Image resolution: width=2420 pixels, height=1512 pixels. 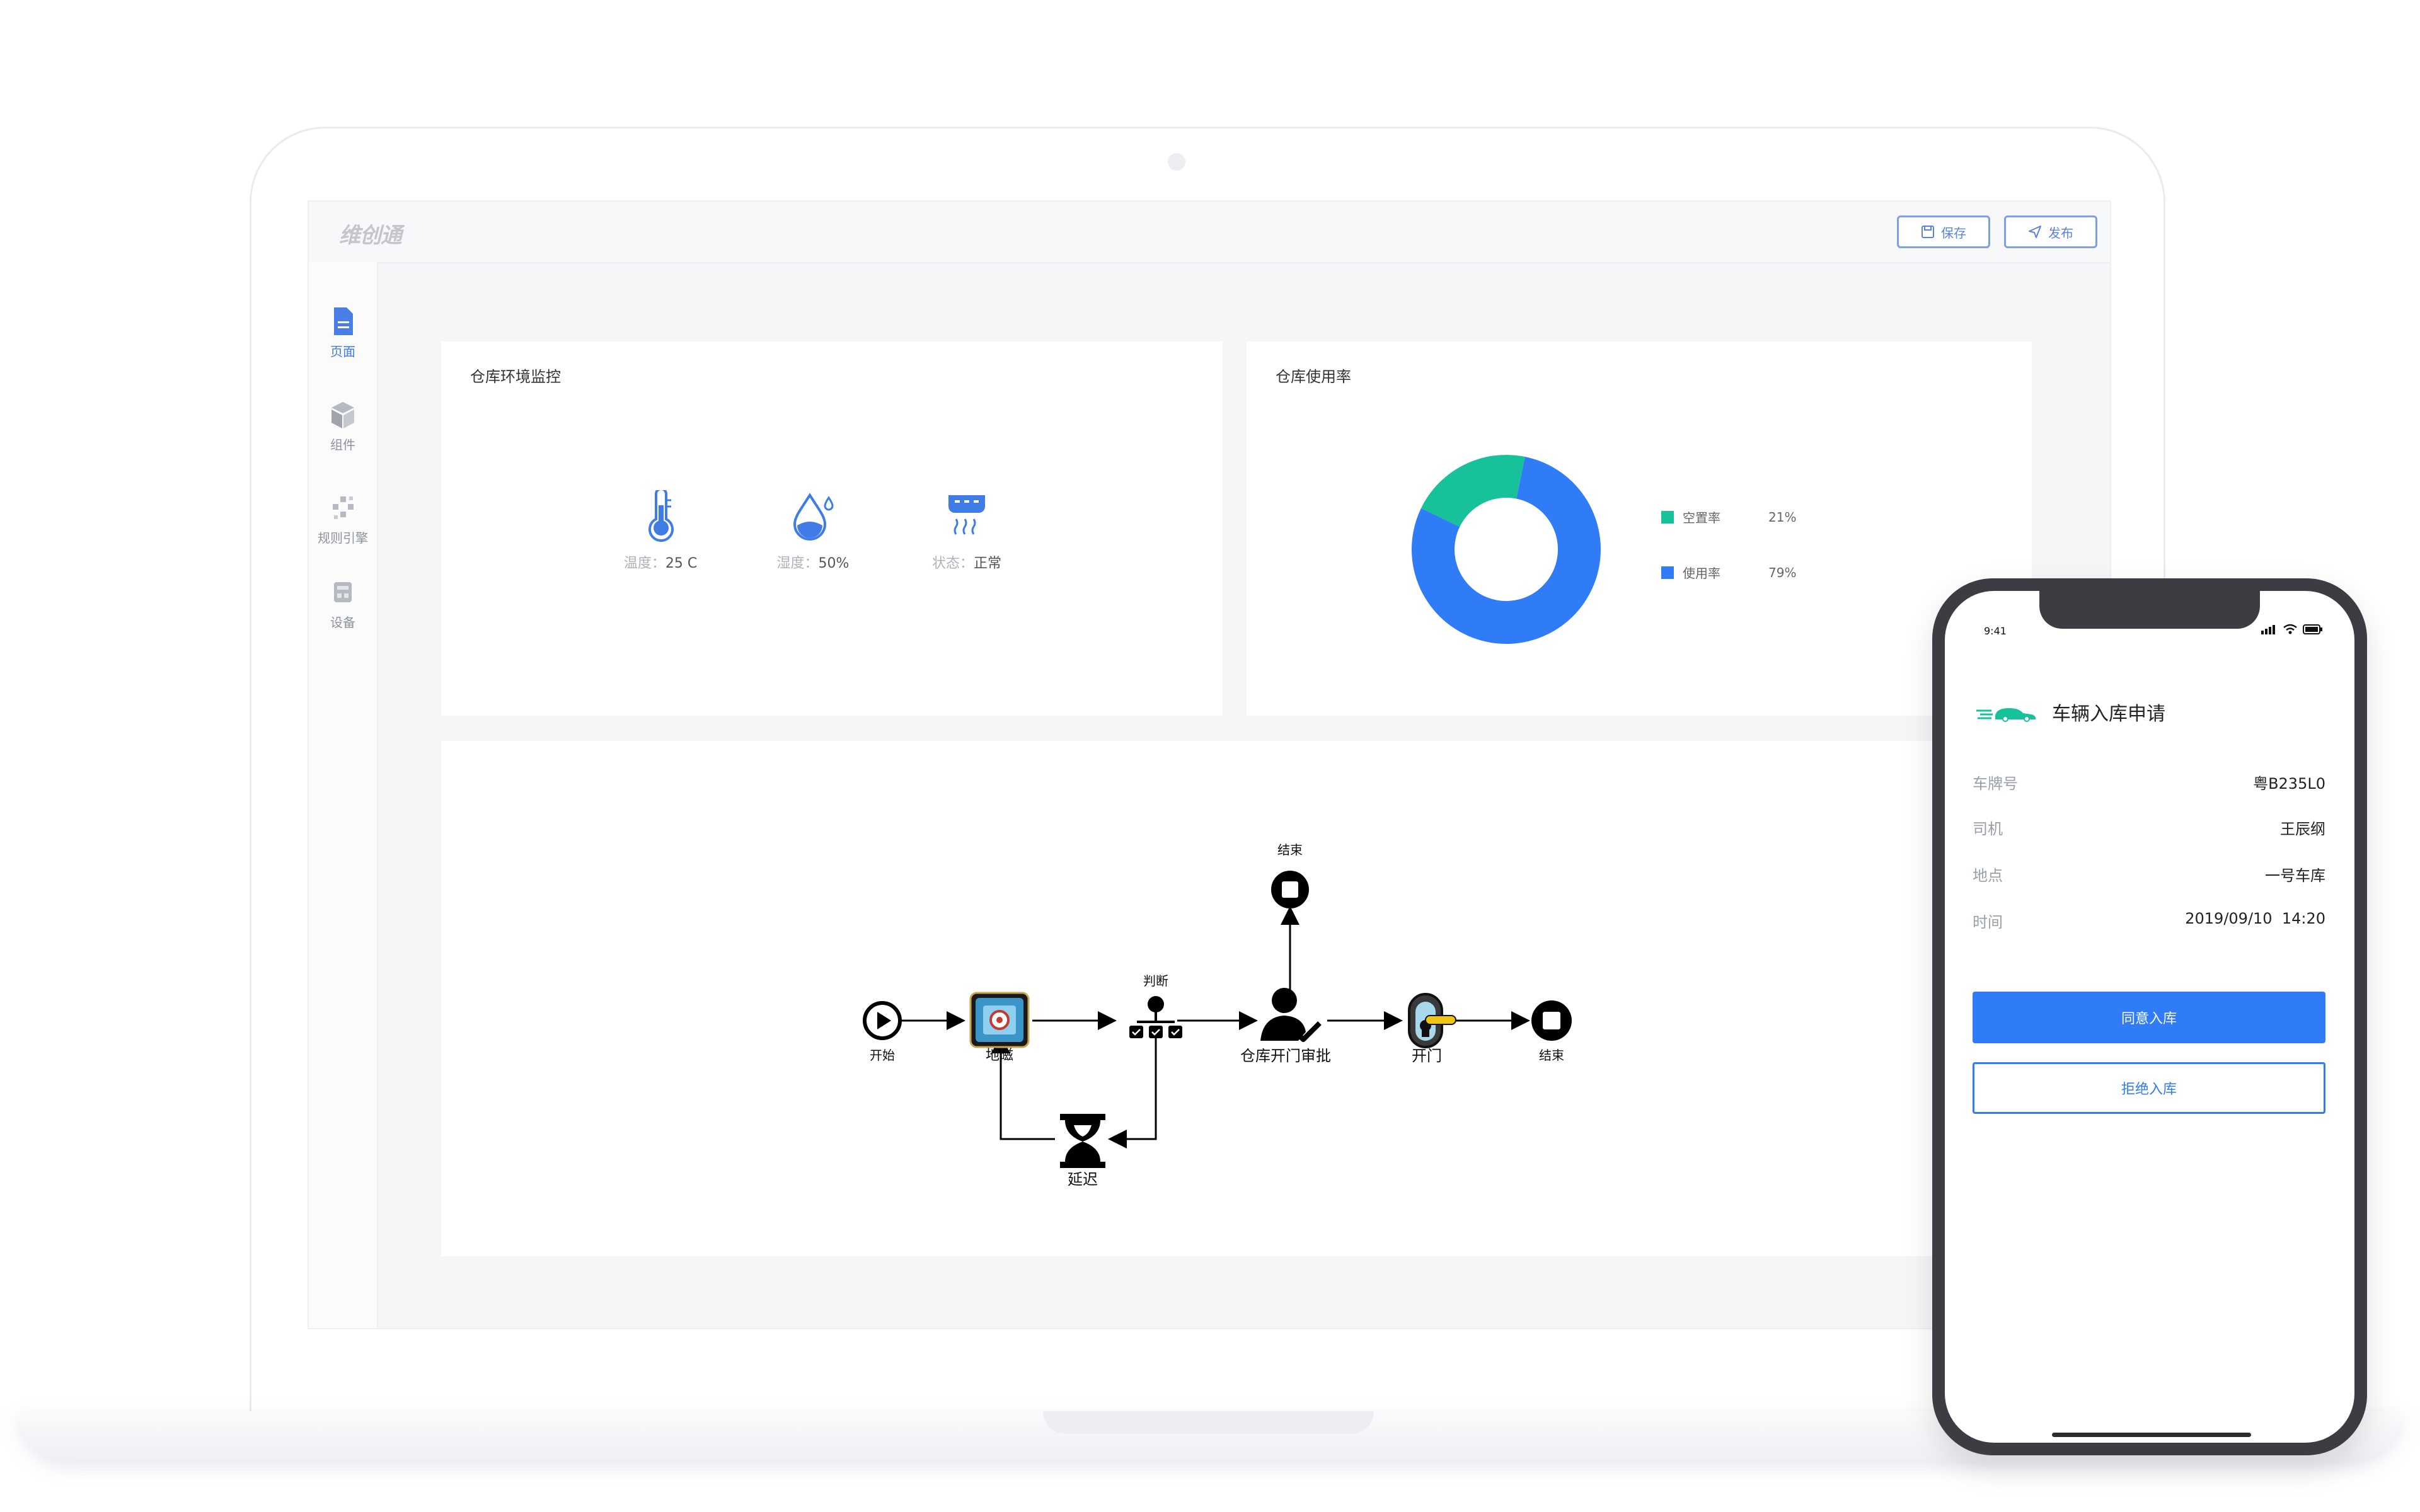 I want to click on status-time: 9:41, so click(x=1996, y=631).